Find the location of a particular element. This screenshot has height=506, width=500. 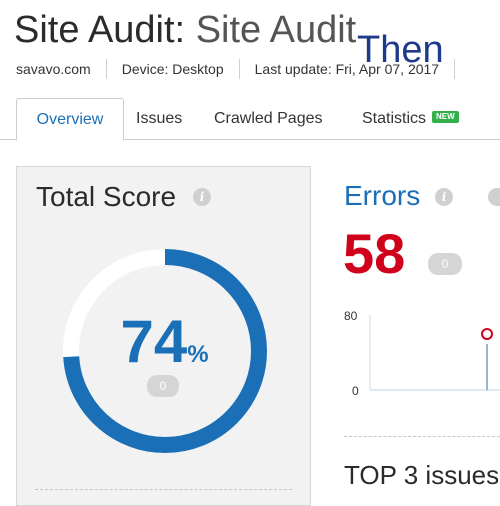

tab-crawled-pages: Crawled Pages is located at coordinates (268, 118).